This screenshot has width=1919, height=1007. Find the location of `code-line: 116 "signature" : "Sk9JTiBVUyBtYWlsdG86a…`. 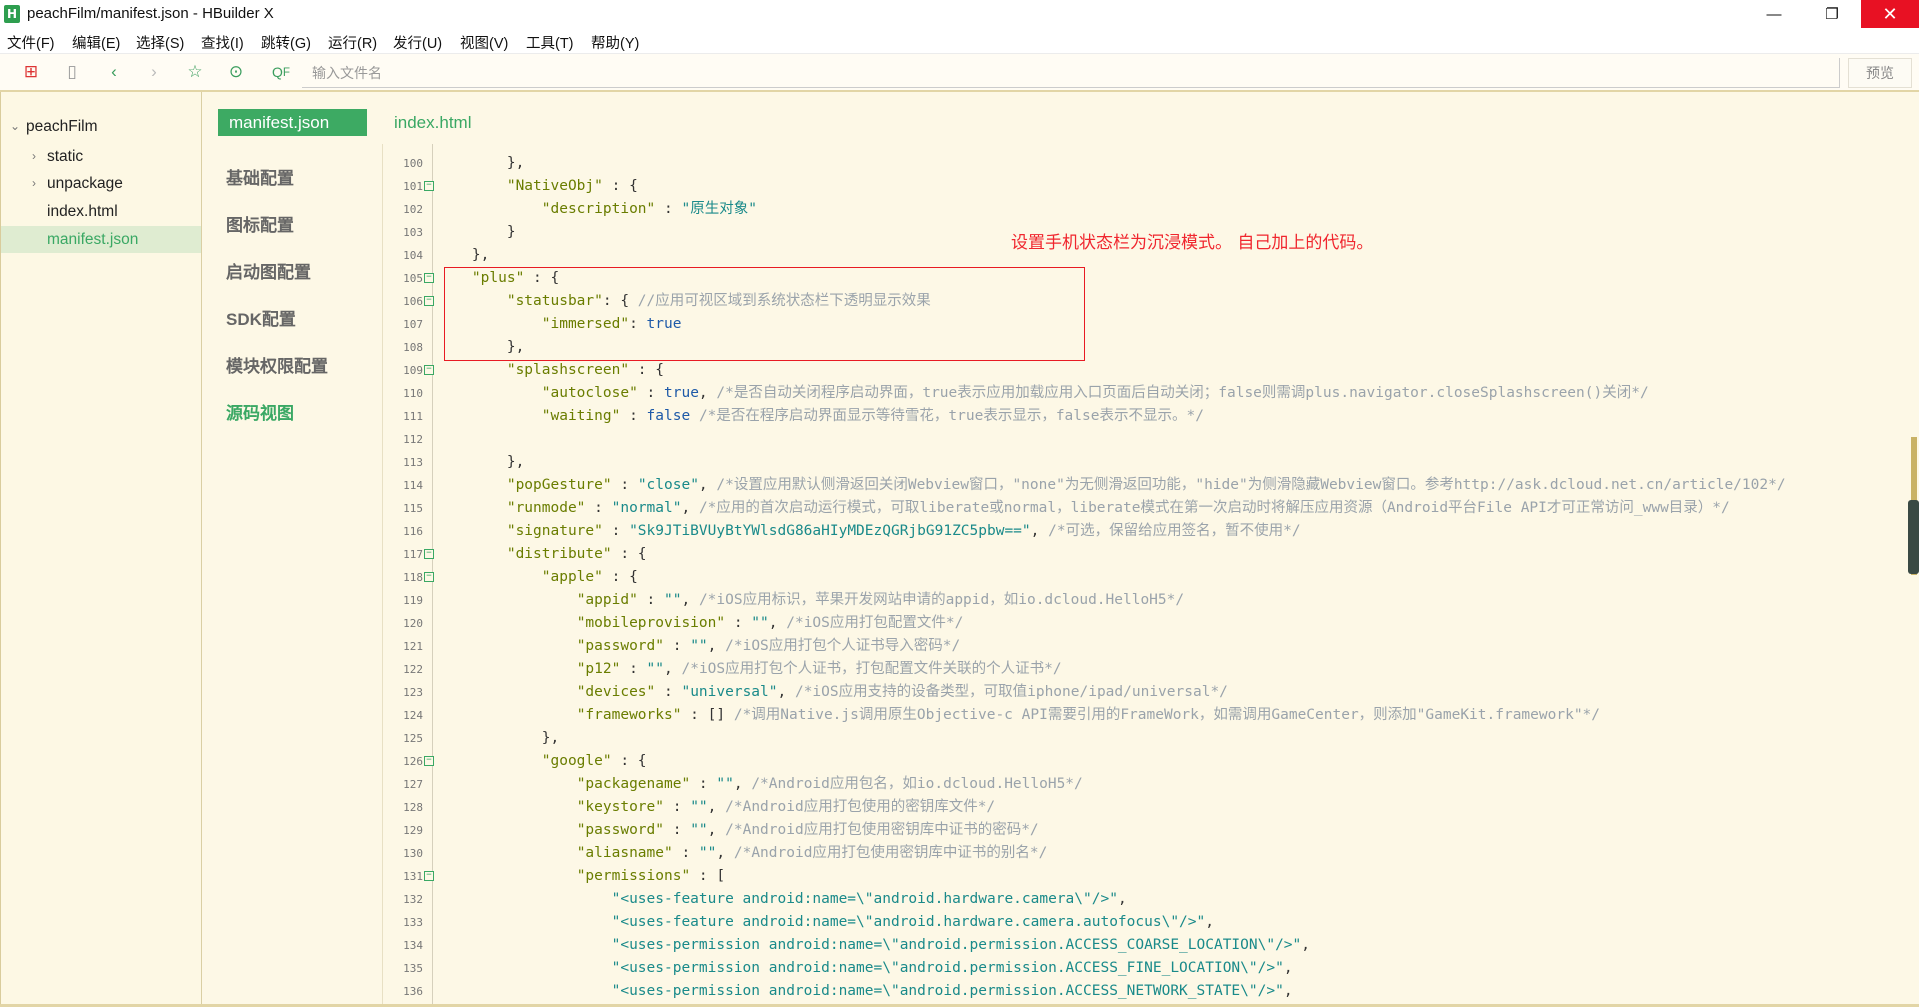

code-line: 116 "signature" : "Sk9JTiBVUyBtYWlsdG86a… is located at coordinates (1148, 531).